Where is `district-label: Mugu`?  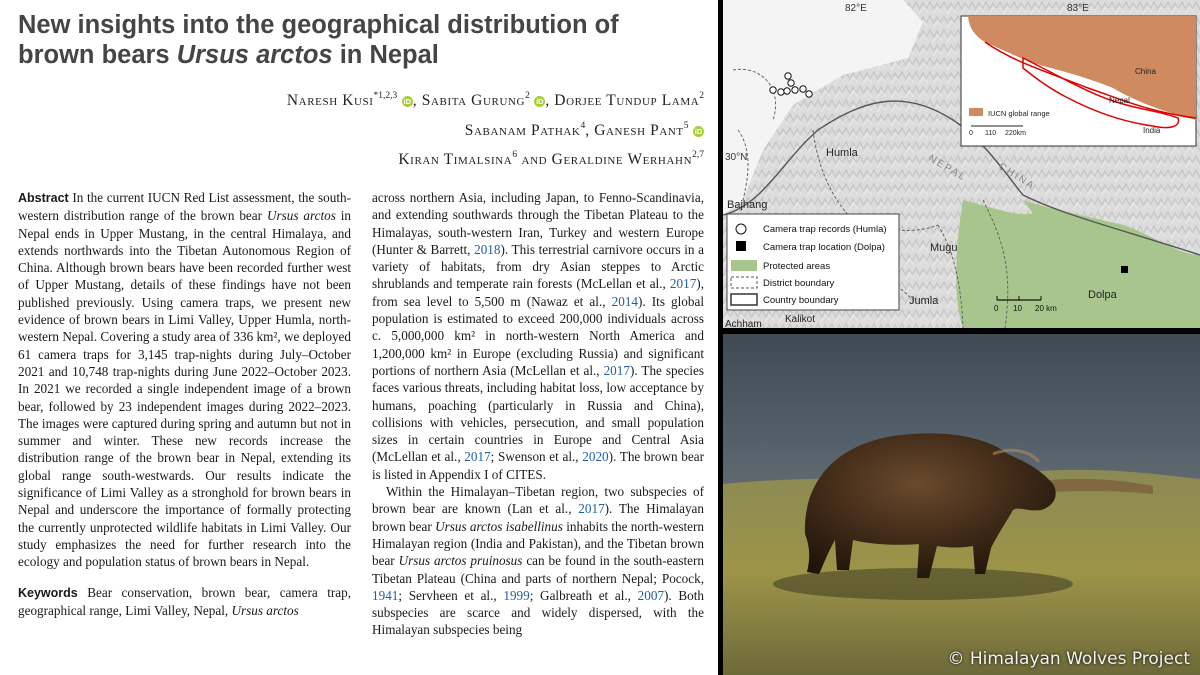 district-label: Mugu is located at coordinates (944, 248).